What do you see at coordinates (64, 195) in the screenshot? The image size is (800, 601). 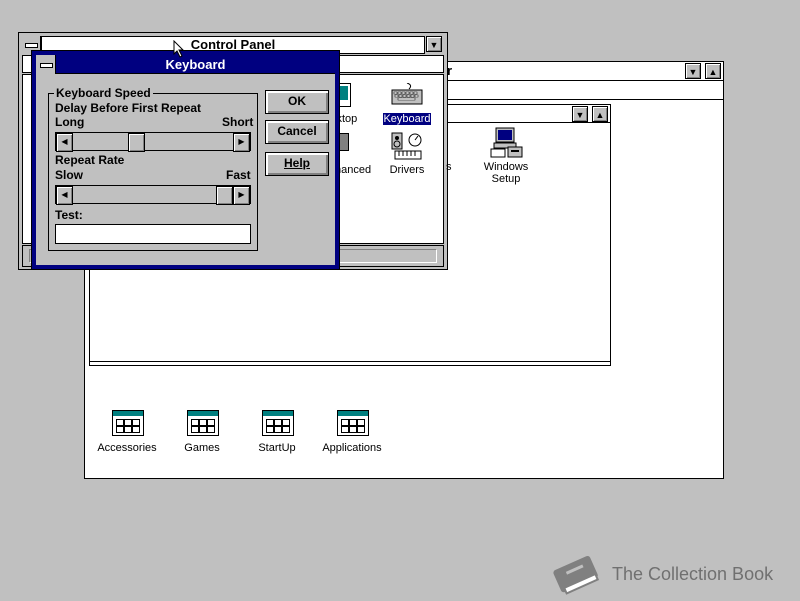 I see `repeat-left-arrow: ◀` at bounding box center [64, 195].